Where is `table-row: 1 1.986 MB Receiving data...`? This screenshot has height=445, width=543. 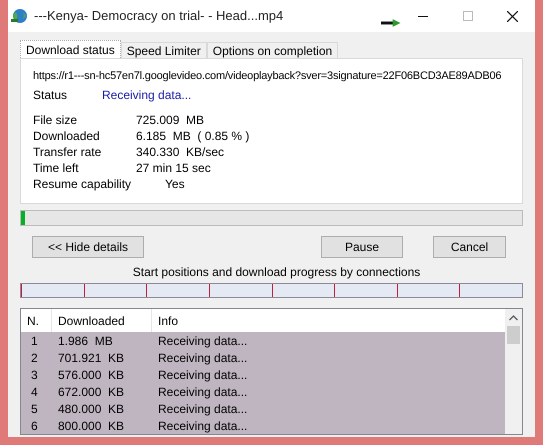 table-row: 1 1.986 MB Receiving data... is located at coordinates (263, 340).